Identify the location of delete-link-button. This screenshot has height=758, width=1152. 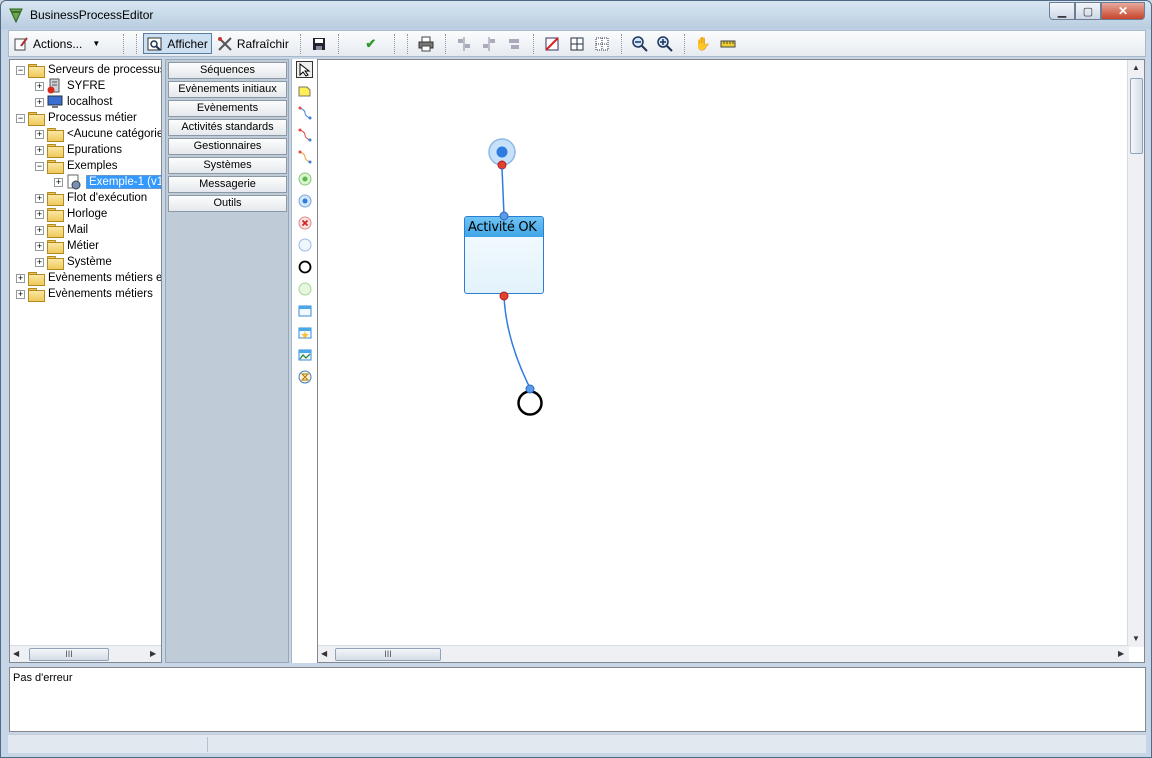
(552, 43).